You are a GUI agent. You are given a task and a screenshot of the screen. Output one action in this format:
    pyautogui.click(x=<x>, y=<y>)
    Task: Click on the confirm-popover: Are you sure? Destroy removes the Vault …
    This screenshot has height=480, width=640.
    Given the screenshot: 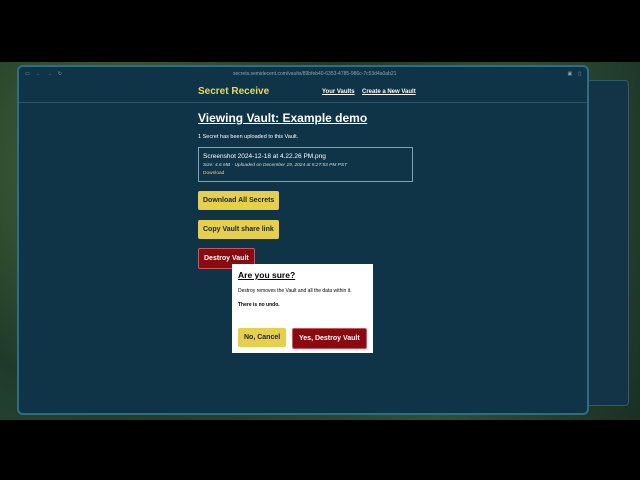 What is the action you would take?
    pyautogui.click(x=302, y=308)
    